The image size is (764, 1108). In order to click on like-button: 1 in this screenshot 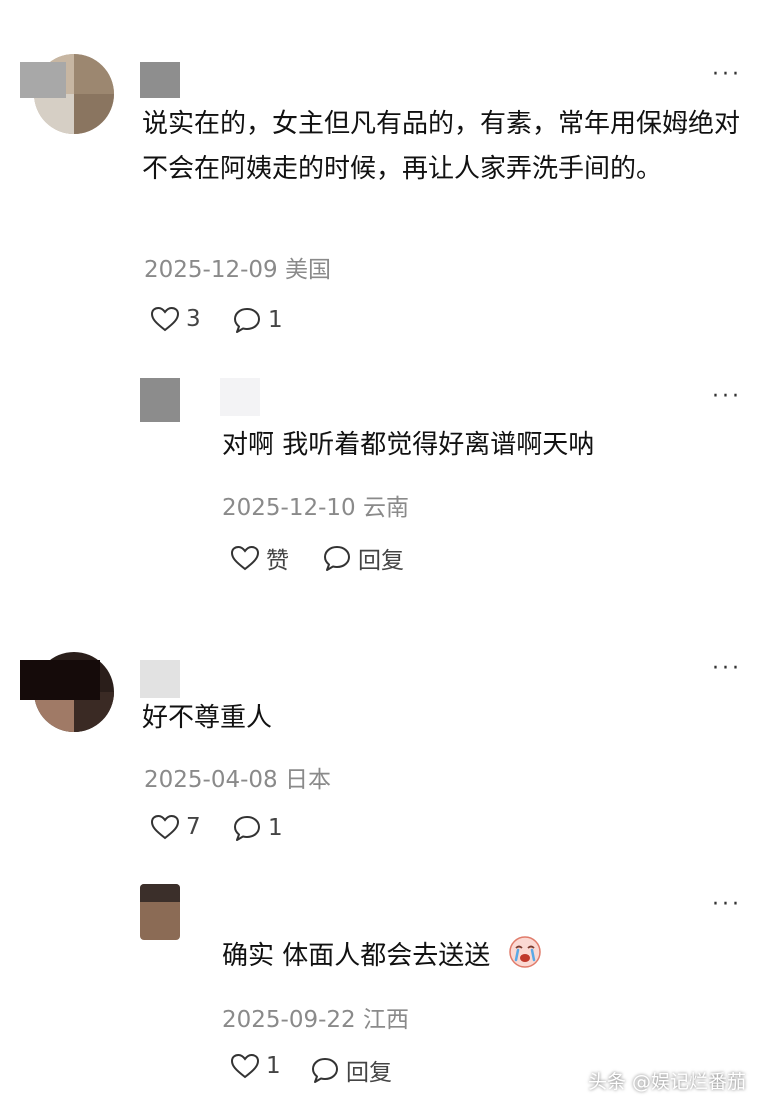, I will do `click(255, 1066)`.